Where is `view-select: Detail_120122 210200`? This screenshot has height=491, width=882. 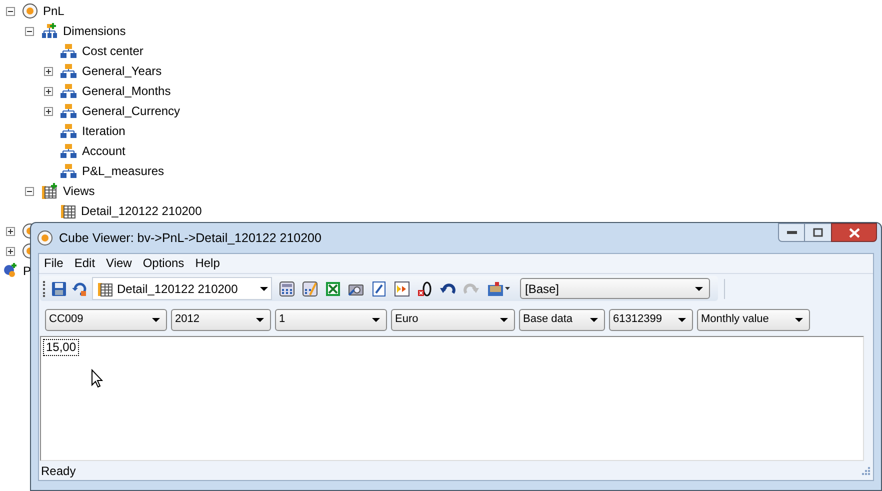
view-select: Detail_120122 210200 is located at coordinates (182, 288).